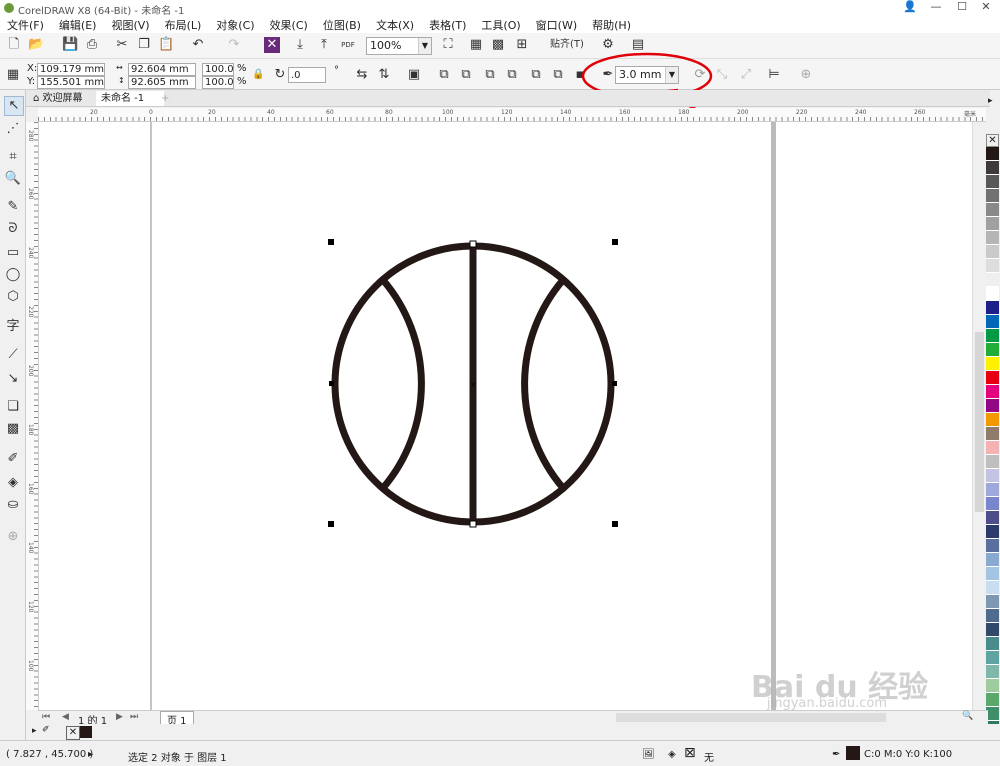 Image resolution: width=1000 pixels, height=766 pixels. I want to click on menu-text: 文本(X), so click(395, 24).